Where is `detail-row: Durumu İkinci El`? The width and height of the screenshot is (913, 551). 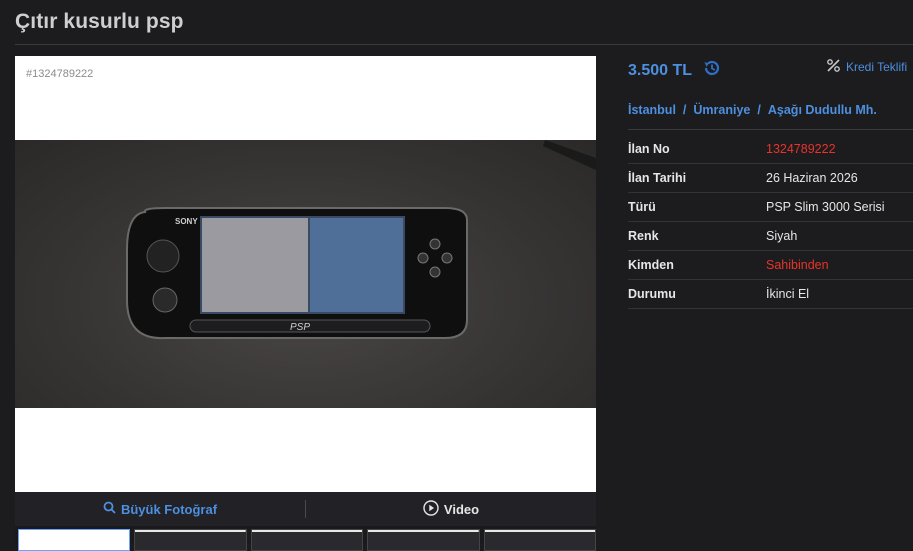
detail-row: Durumu İkinci El is located at coordinates (770, 294).